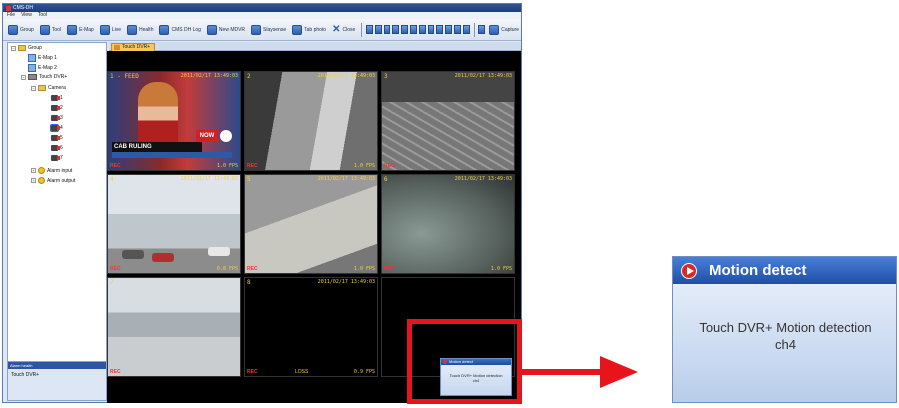 Image resolution: width=899 pixels, height=408 pixels. What do you see at coordinates (61, 148) in the screenshot?
I see `tree-channel-label: 6` at bounding box center [61, 148].